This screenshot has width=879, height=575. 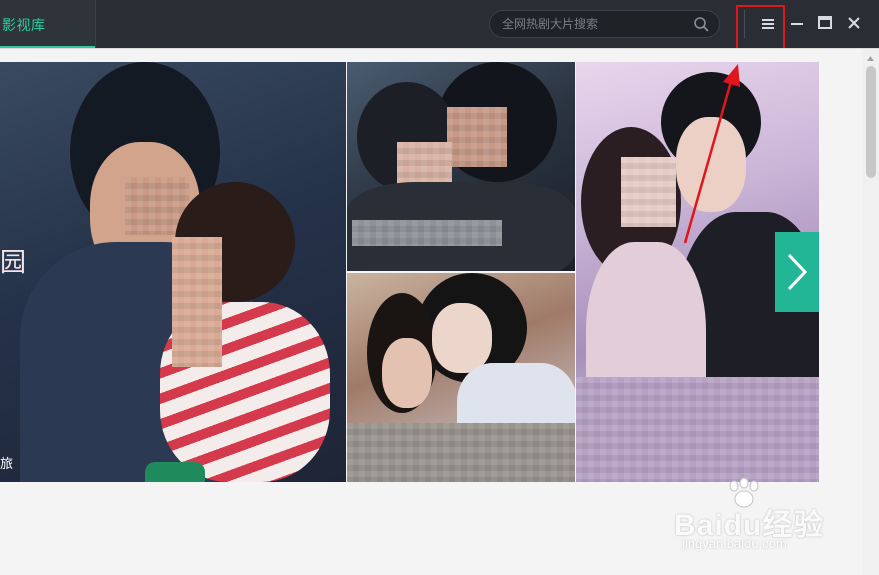 I want to click on banner-tile-bottom-middle, so click(x=461, y=377).